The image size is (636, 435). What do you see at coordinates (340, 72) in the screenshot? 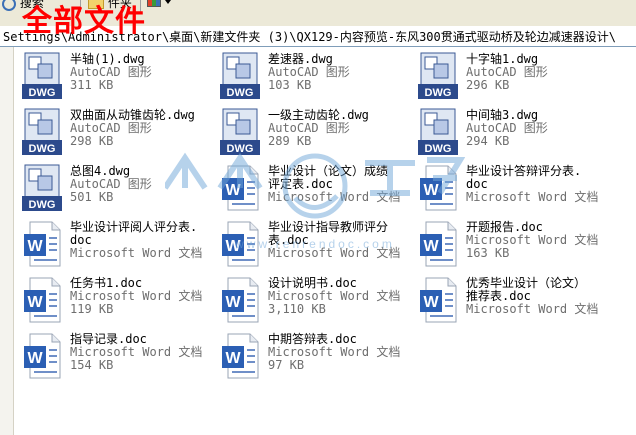
I see `file-details: 差速器.dwg AutoCAD 图形 103 KB` at bounding box center [340, 72].